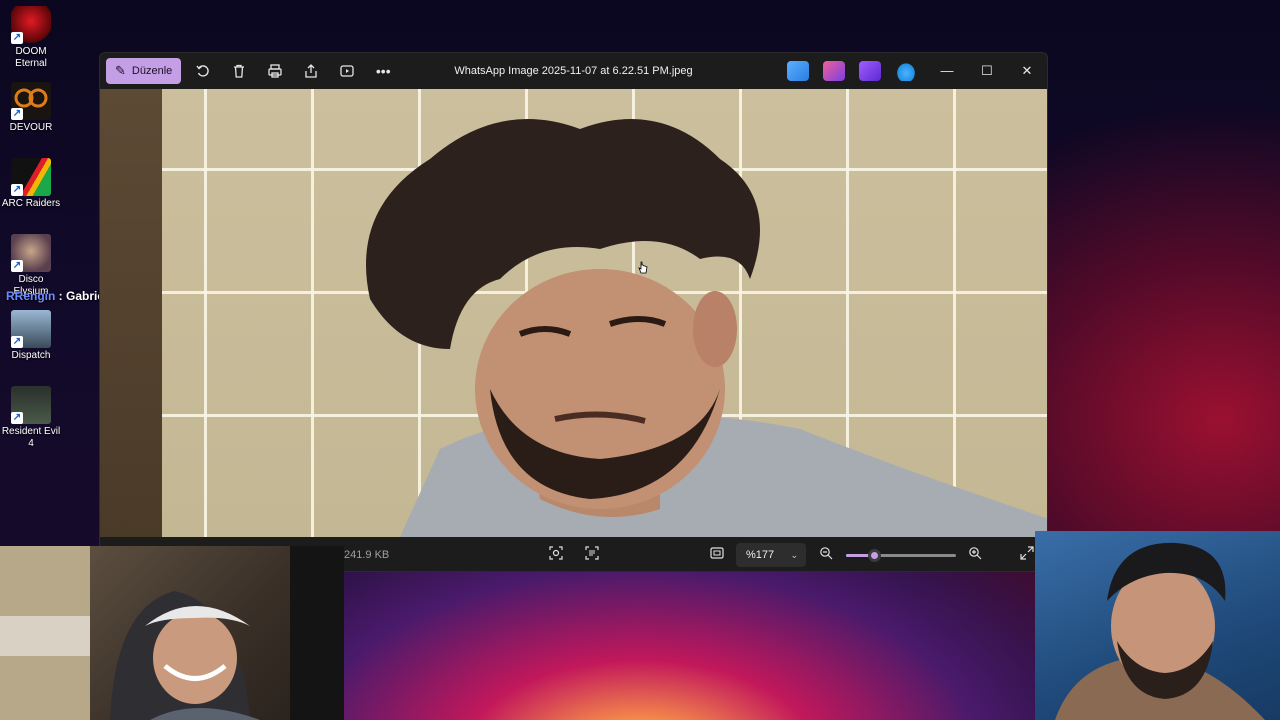 The height and width of the screenshot is (720, 1280). What do you see at coordinates (717, 555) in the screenshot?
I see `fit-to-window-icon` at bounding box center [717, 555].